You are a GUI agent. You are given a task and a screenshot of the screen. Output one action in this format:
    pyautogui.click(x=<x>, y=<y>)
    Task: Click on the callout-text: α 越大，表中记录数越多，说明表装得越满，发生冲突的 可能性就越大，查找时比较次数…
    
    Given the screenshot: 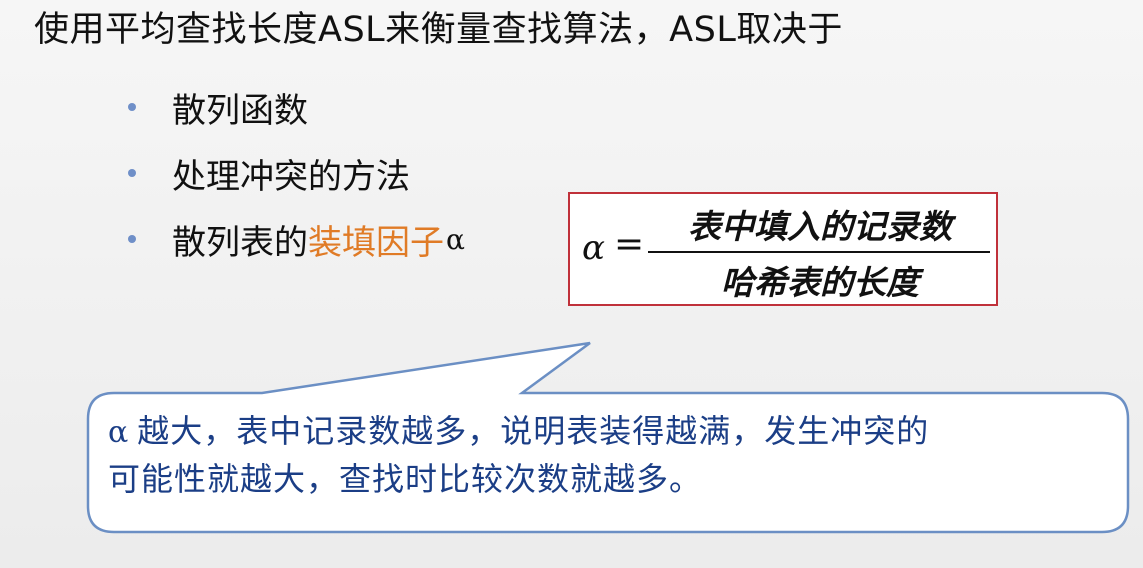 What is the action you would take?
    pyautogui.click(x=608, y=455)
    